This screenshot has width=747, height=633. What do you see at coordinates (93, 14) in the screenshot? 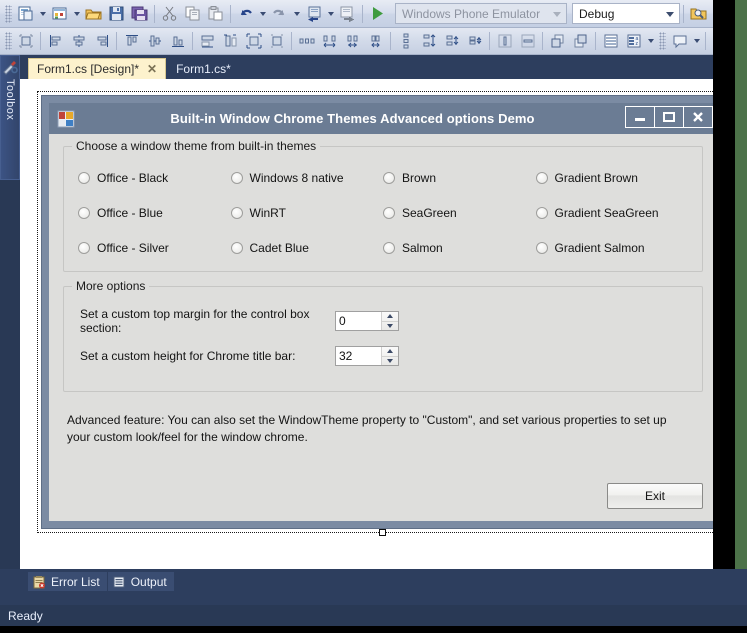
I see `open-file-button` at bounding box center [93, 14].